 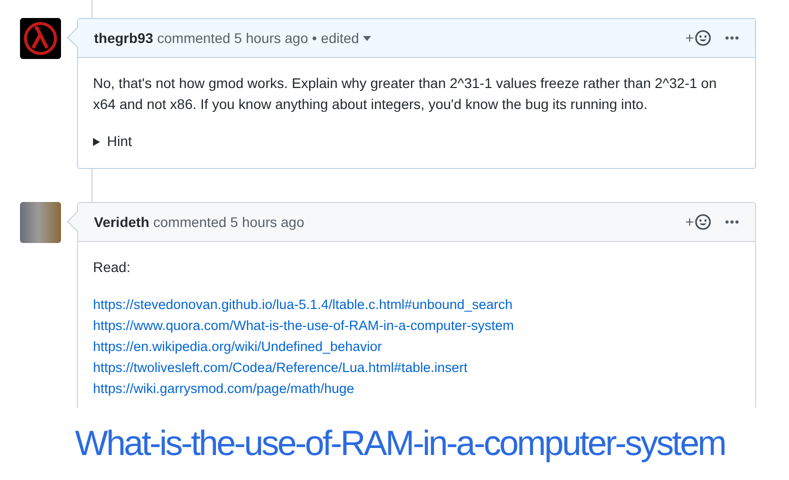 What do you see at coordinates (124, 38) in the screenshot?
I see `author-link: thegrb93` at bounding box center [124, 38].